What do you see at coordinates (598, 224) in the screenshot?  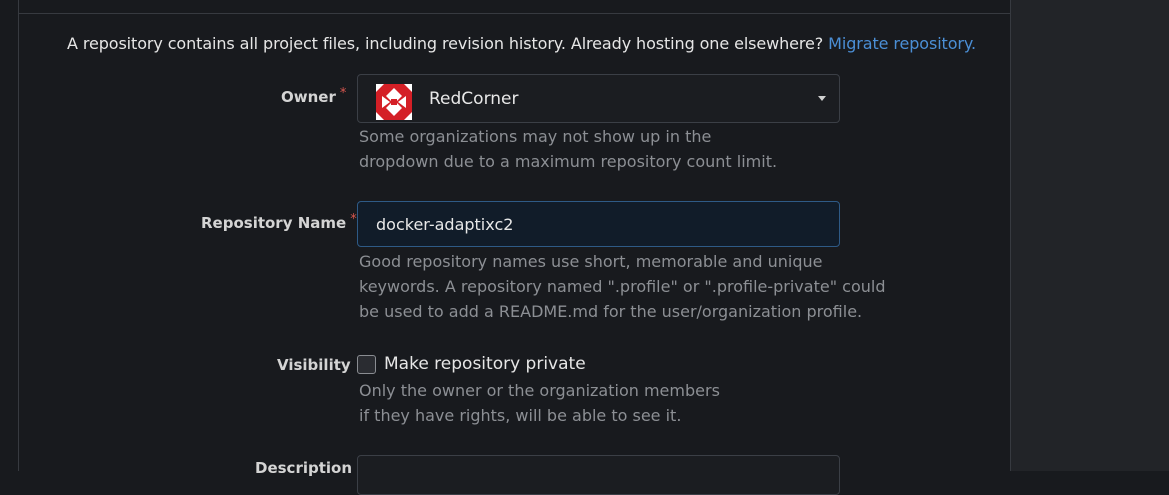 I see `repository-name-input` at bounding box center [598, 224].